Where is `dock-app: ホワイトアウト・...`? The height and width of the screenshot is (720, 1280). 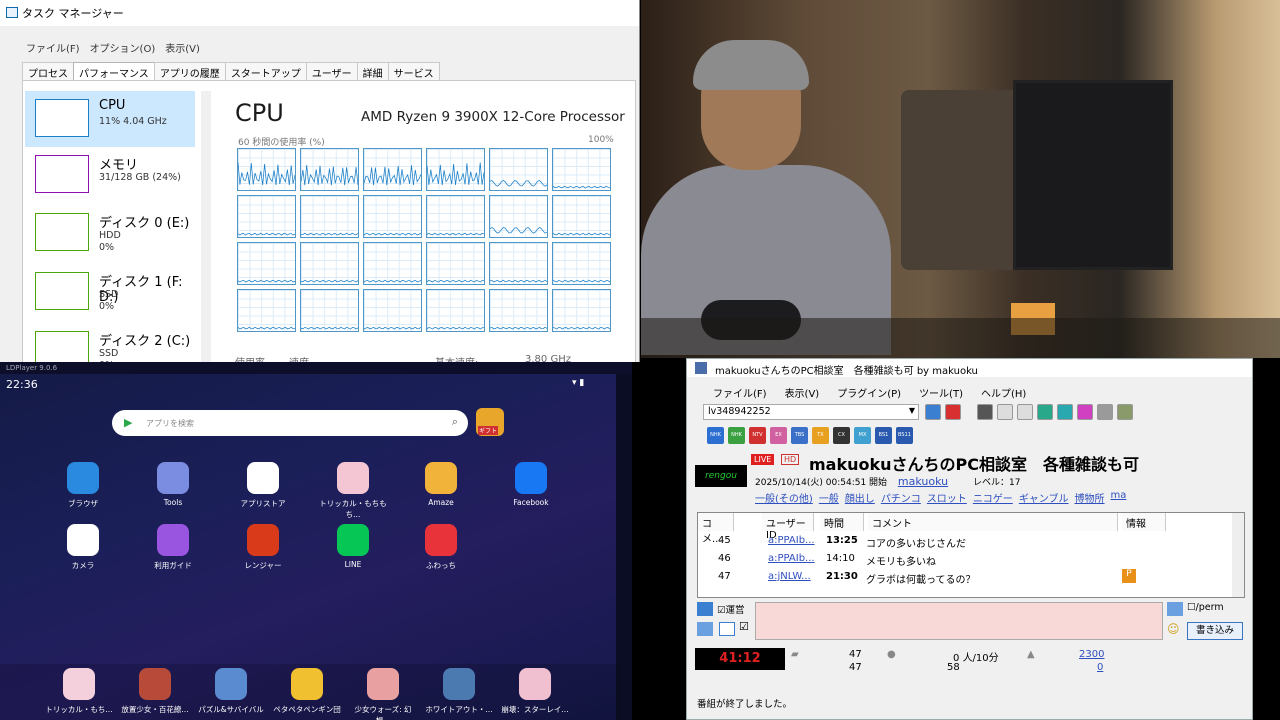 dock-app: ホワイトアウト・... is located at coordinates (459, 691).